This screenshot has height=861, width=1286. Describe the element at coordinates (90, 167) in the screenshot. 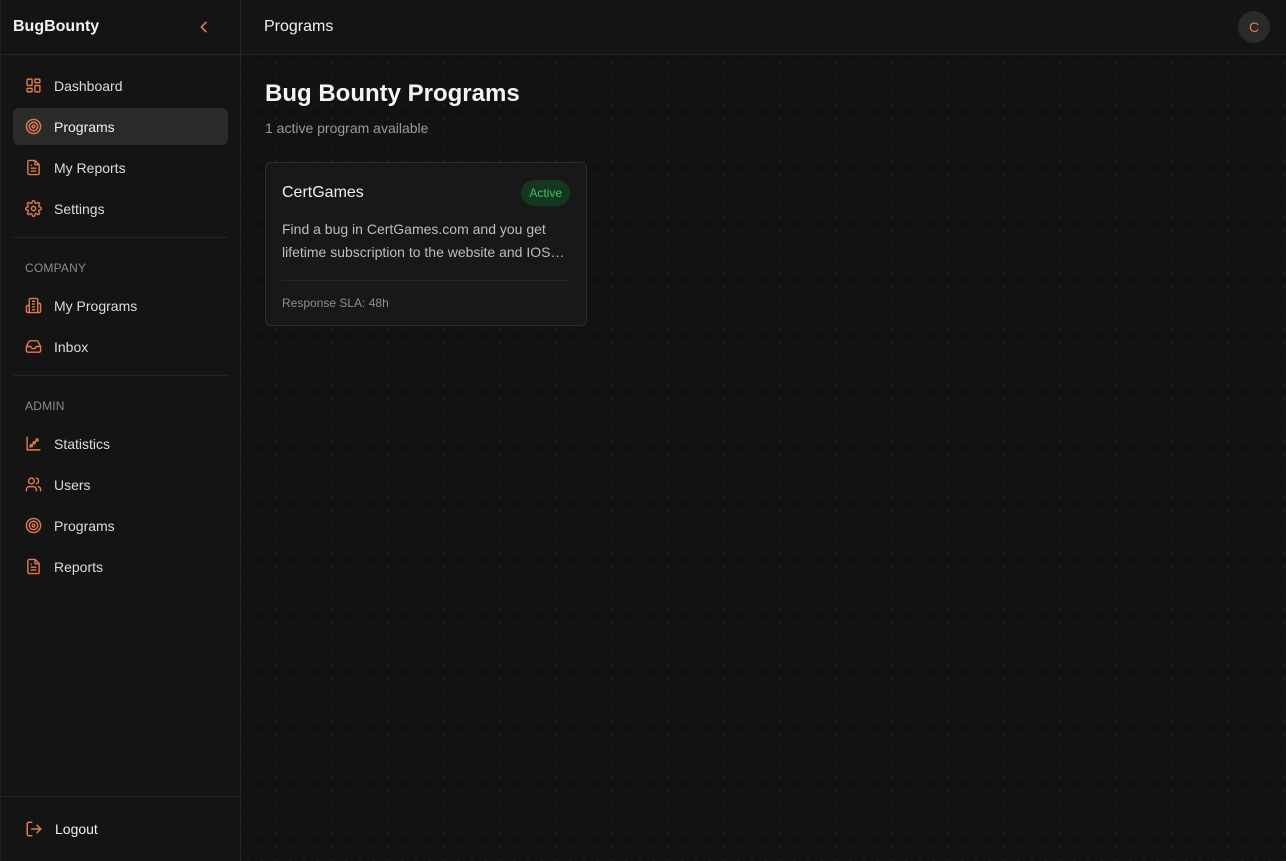

I see `sidebar-item-label: My Reports` at that location.